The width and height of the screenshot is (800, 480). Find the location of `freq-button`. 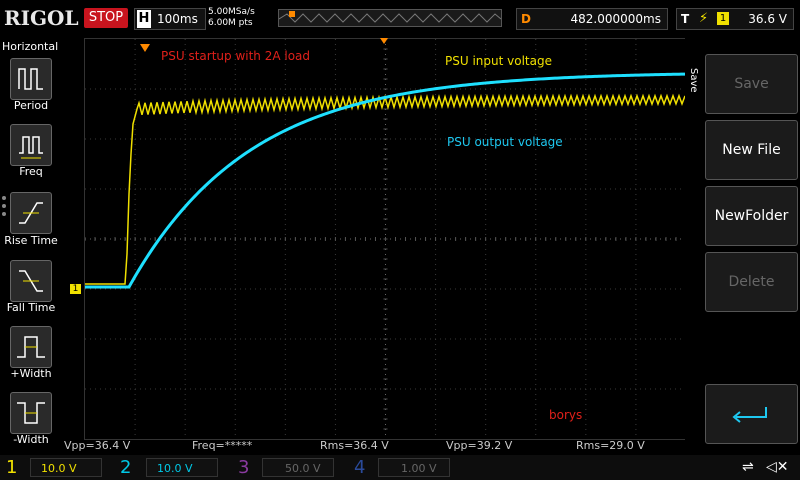

freq-button is located at coordinates (31, 145).